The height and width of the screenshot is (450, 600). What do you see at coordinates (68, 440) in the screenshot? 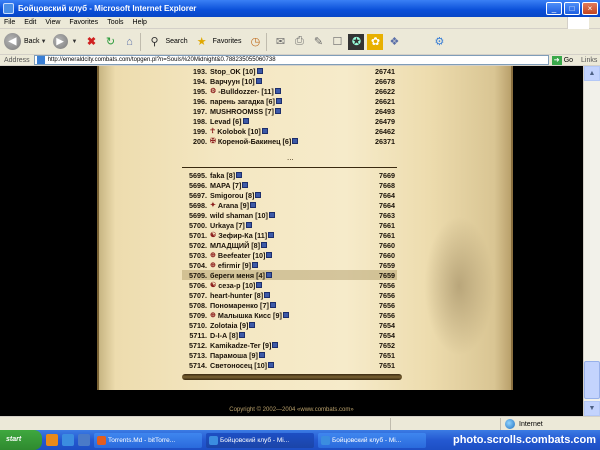
I see `ie-quicklaunch-icon` at bounding box center [68, 440].